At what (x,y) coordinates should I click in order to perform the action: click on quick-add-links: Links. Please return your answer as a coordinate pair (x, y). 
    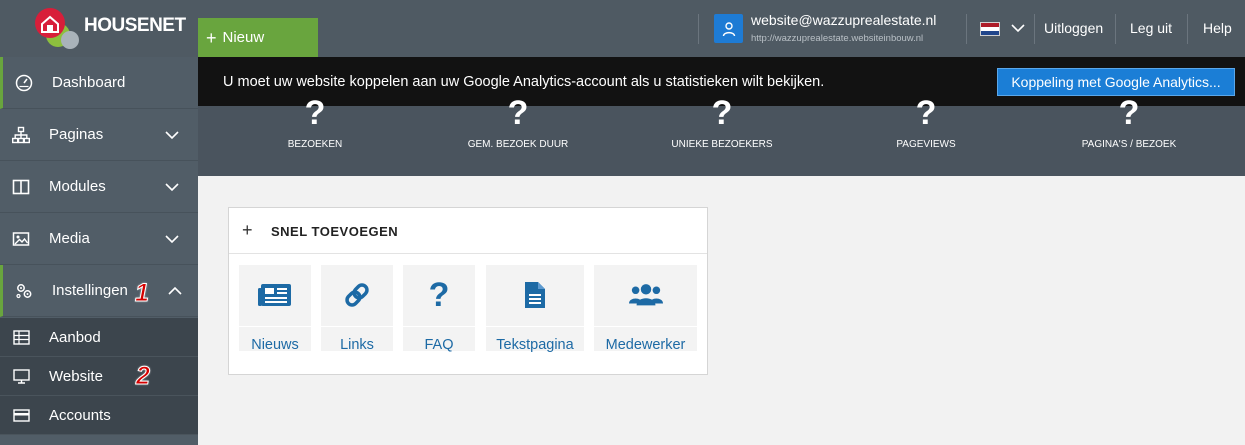
    Looking at the image, I should click on (357, 309).